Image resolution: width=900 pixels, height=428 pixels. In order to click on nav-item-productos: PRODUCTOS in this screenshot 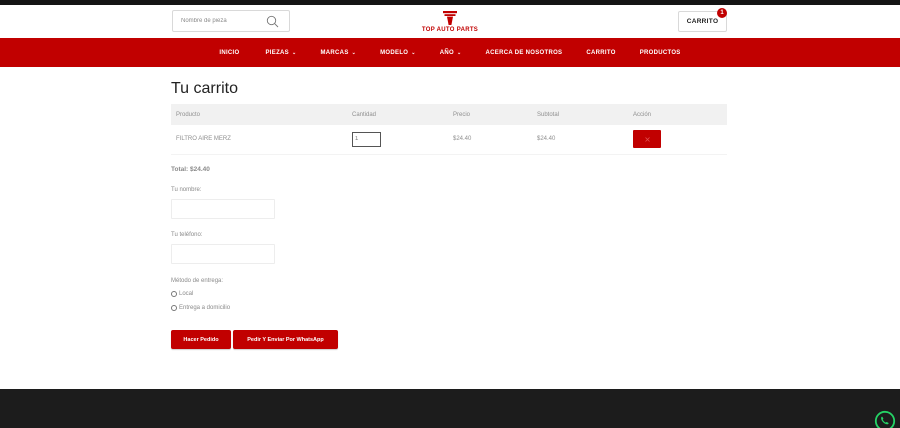, I will do `click(660, 53)`.